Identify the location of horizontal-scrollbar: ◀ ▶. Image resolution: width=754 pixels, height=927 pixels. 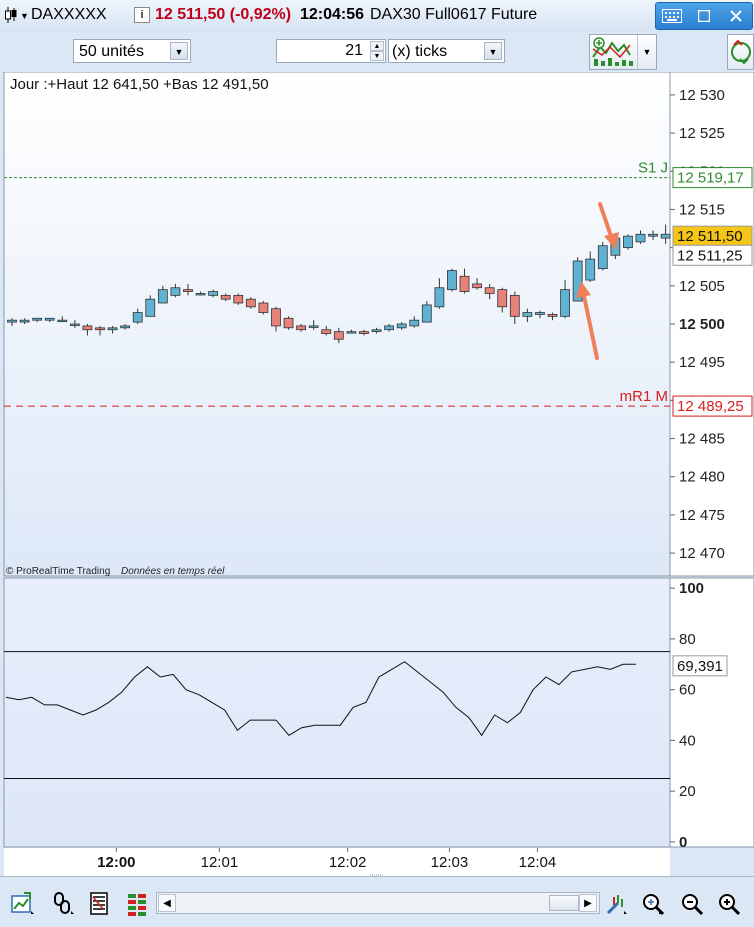
(378, 903).